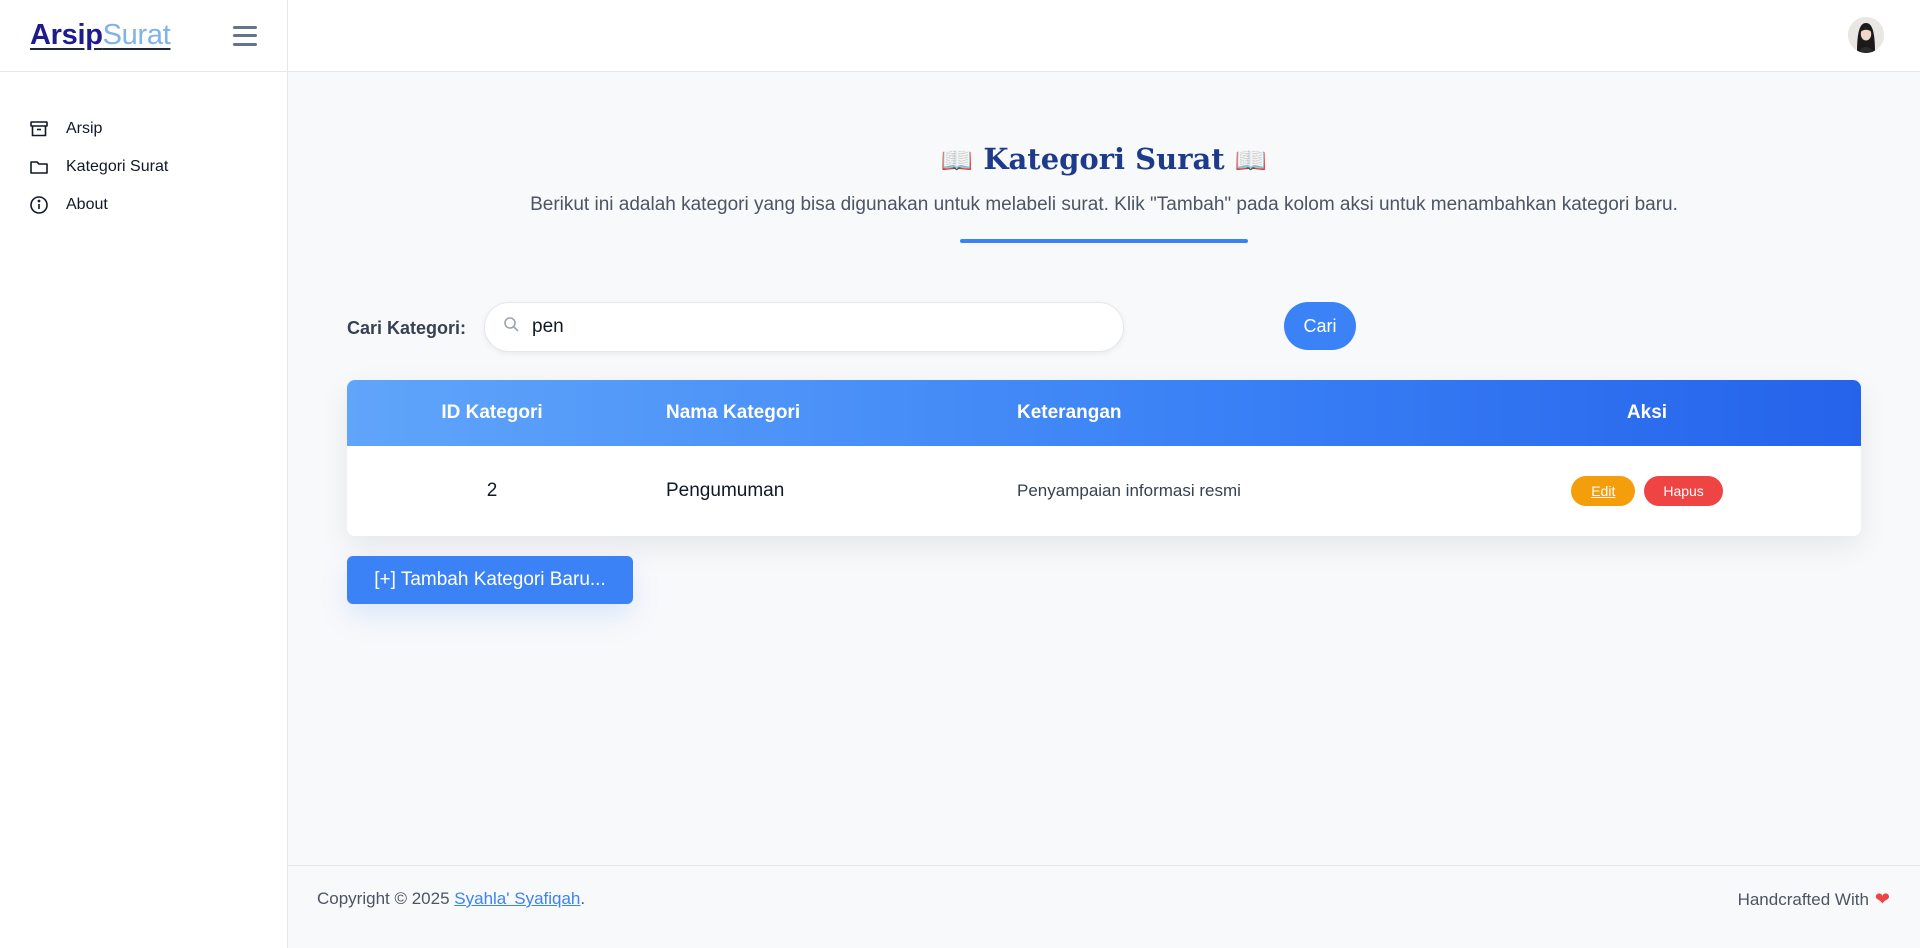  Describe the element at coordinates (733, 412) in the screenshot. I see `column-header-nama: Nama Kategori` at that location.